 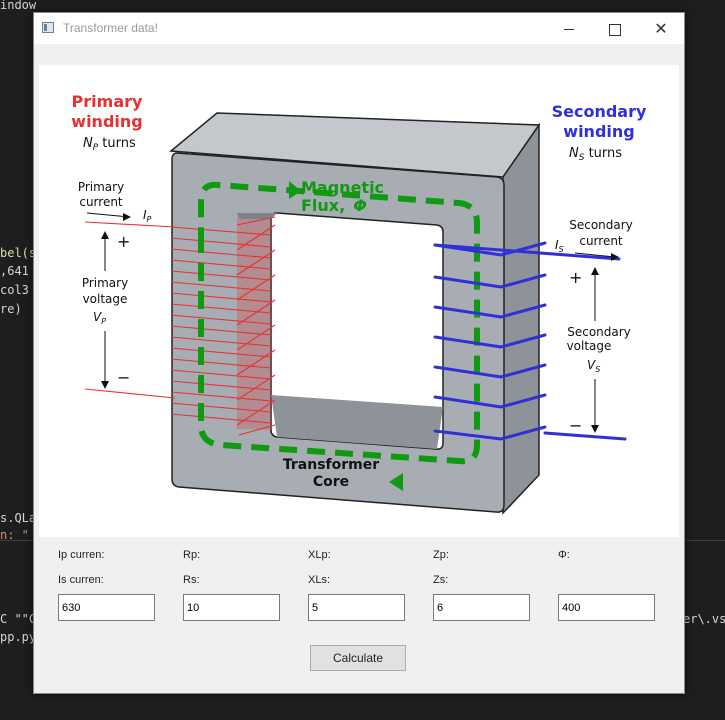 What do you see at coordinates (103, 321) in the screenshot?
I see `vp-sub: P` at bounding box center [103, 321].